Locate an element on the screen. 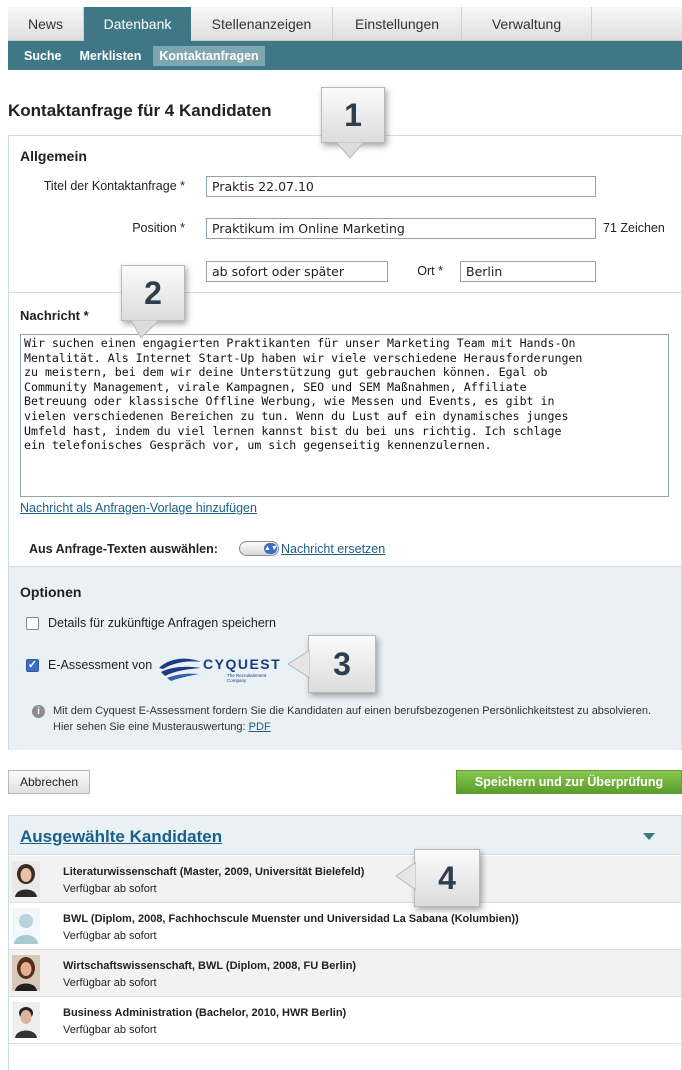 This screenshot has height=1070, width=682. page-title: Kontaktanfrage für 4 Kandidaten is located at coordinates (140, 110).